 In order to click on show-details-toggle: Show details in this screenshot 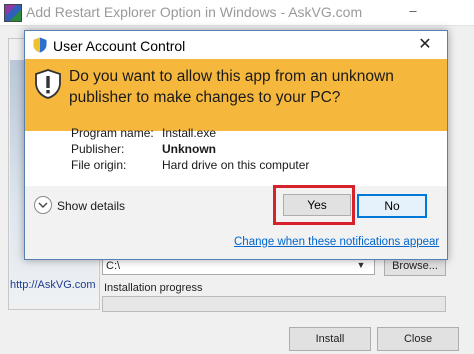, I will do `click(91, 206)`.